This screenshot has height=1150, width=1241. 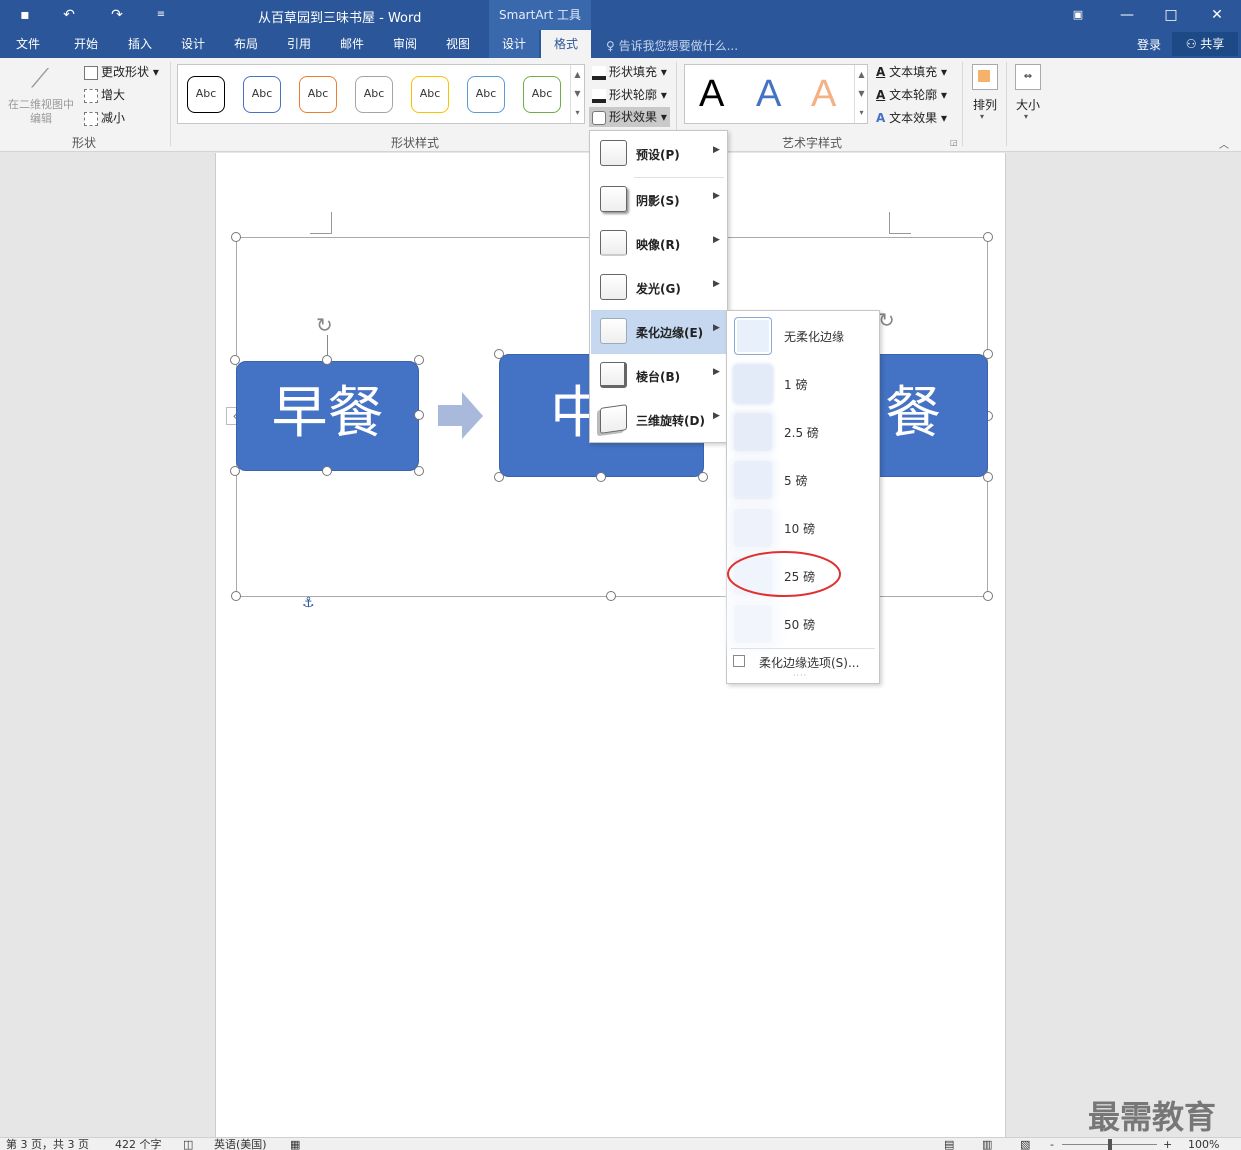 I want to click on size-button: 大小, so click(x=1028, y=104).